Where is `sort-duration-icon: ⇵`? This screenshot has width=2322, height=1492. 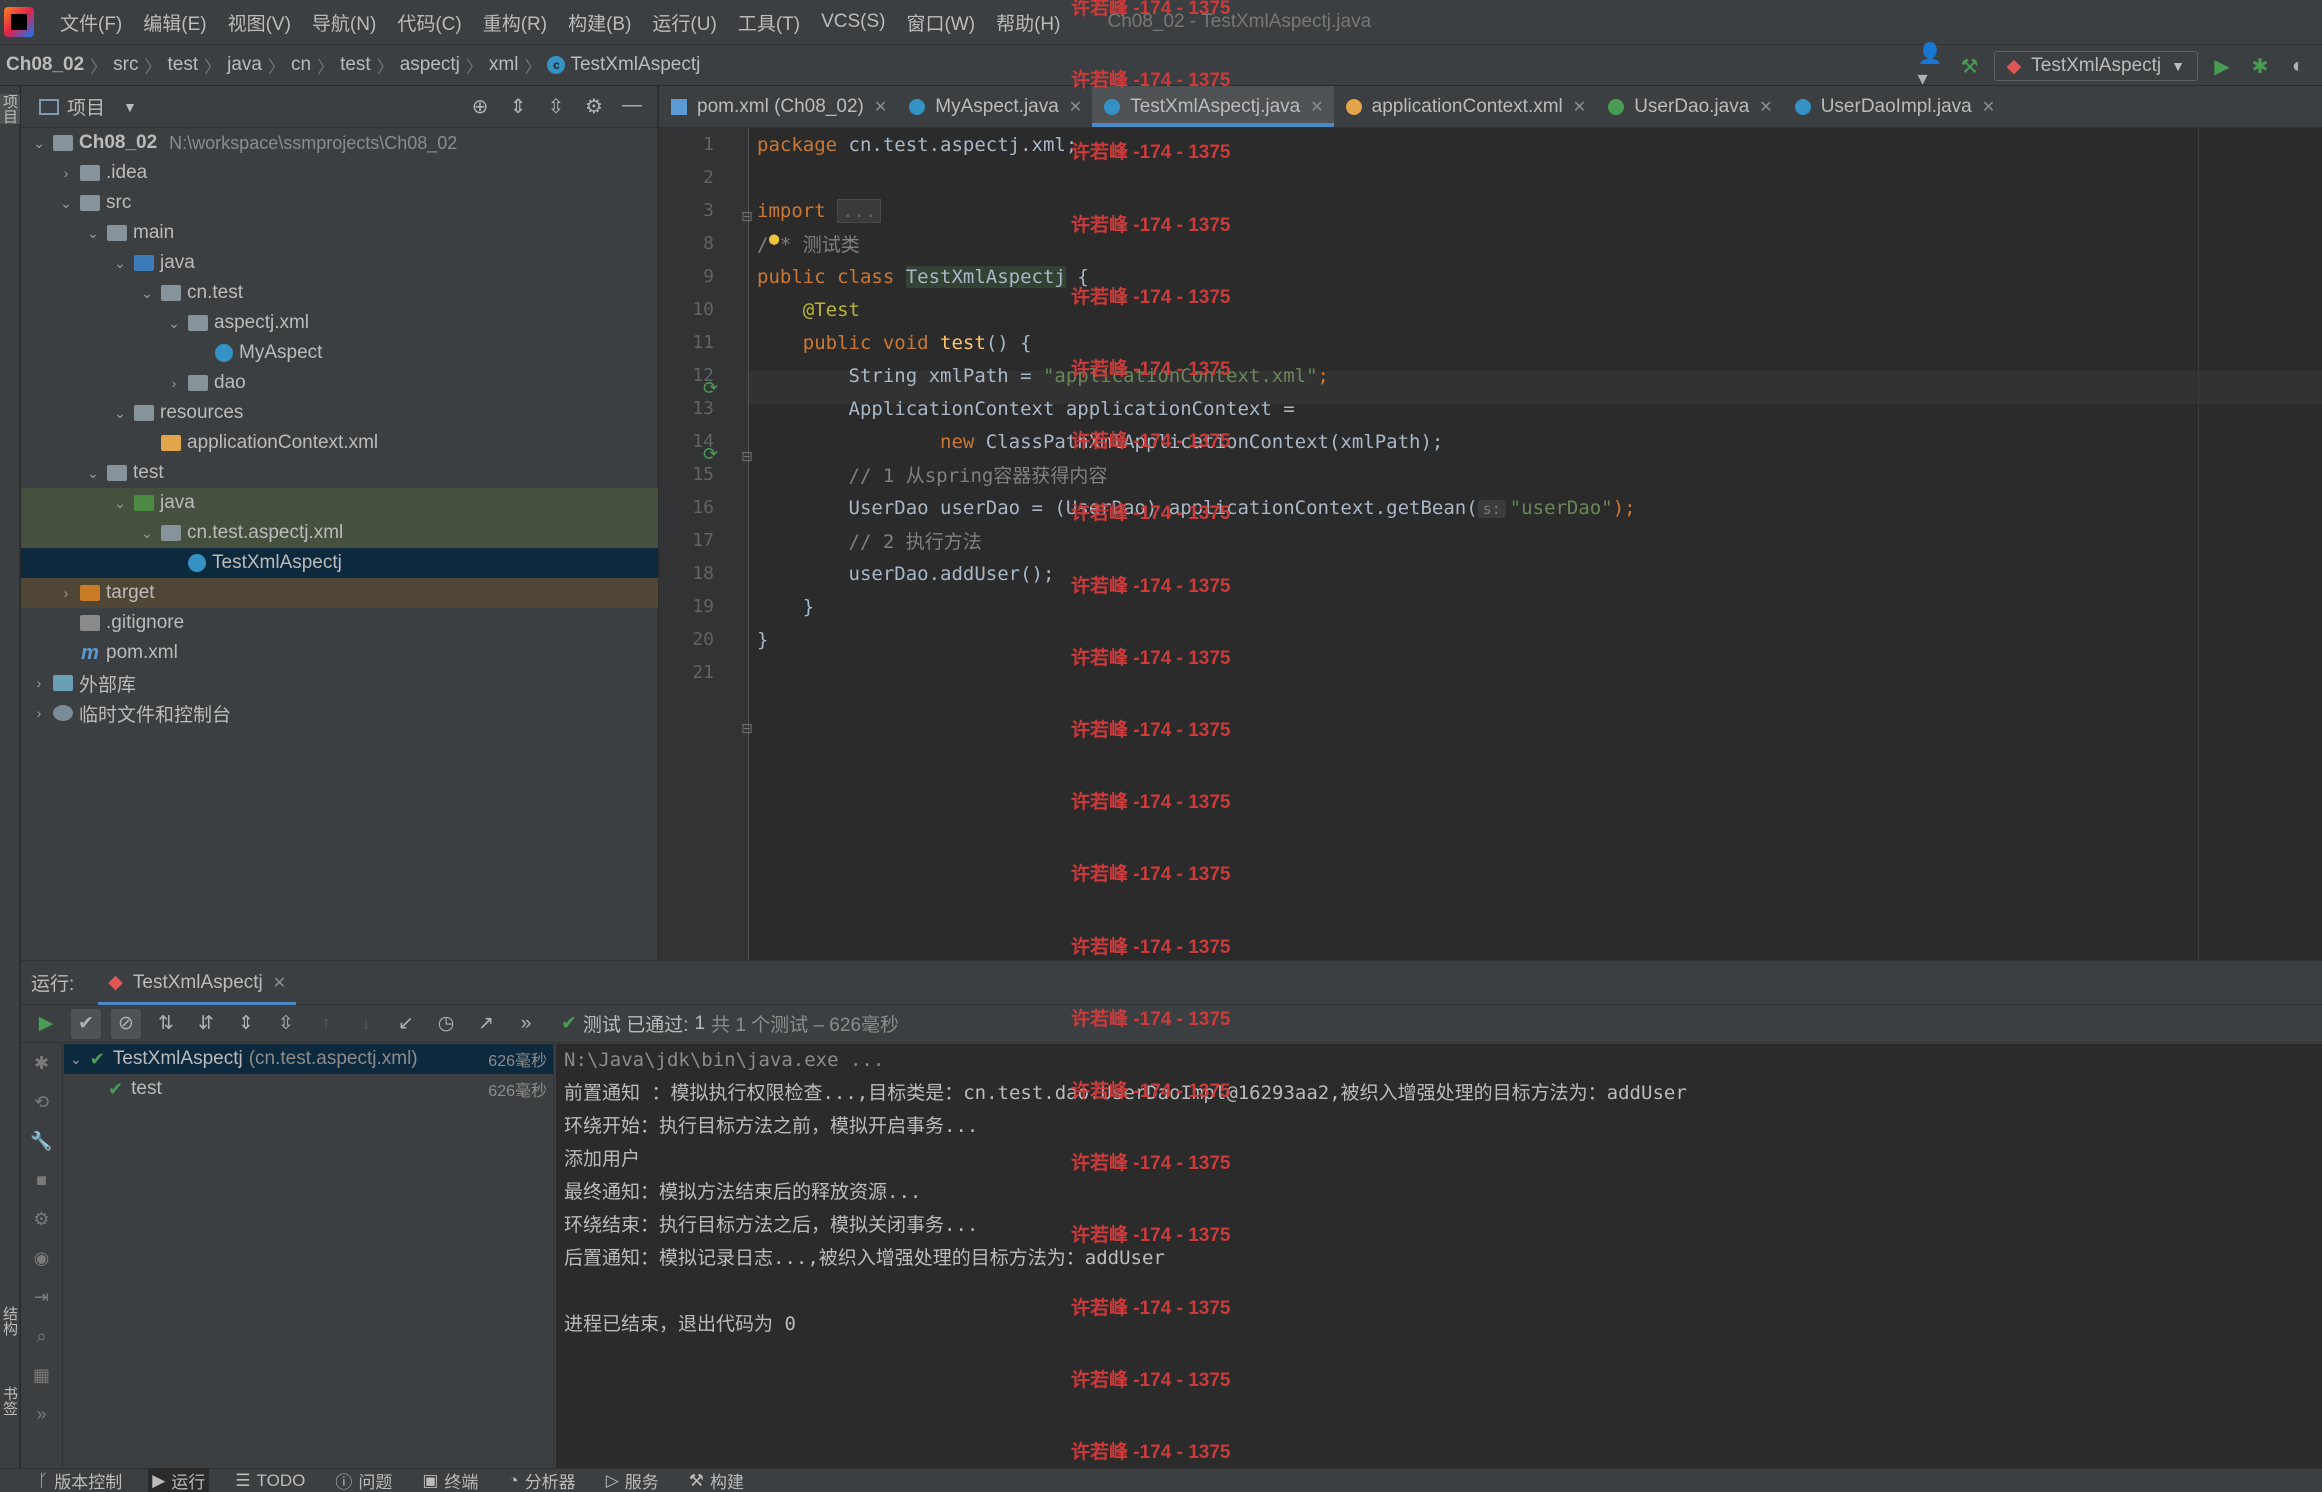 sort-duration-icon: ⇵ is located at coordinates (206, 1024).